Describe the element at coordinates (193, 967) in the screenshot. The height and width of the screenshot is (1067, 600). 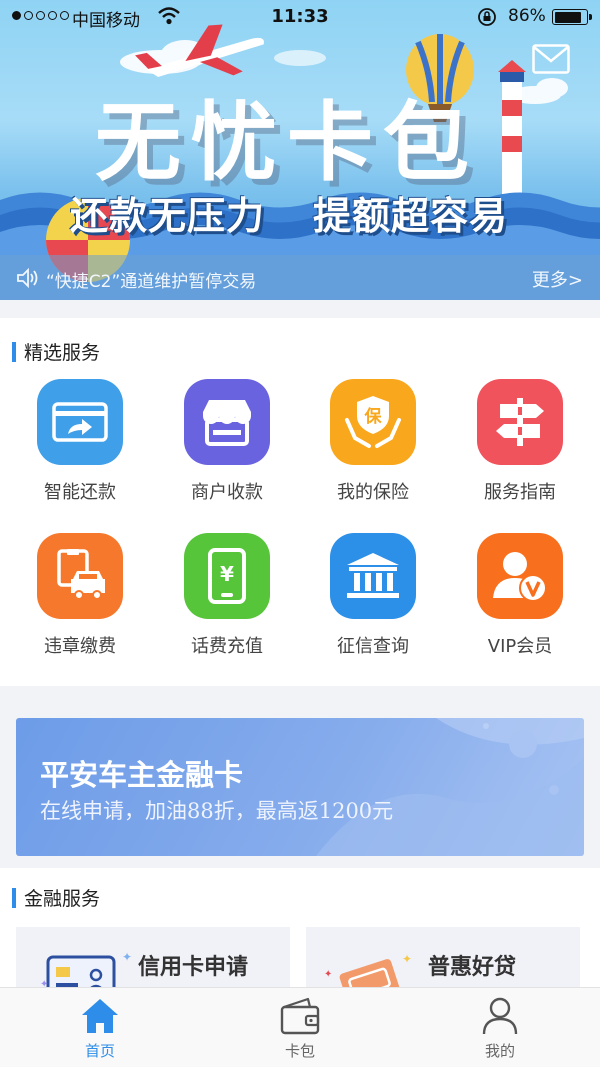
I see `finance-card-label: 信用卡申请` at that location.